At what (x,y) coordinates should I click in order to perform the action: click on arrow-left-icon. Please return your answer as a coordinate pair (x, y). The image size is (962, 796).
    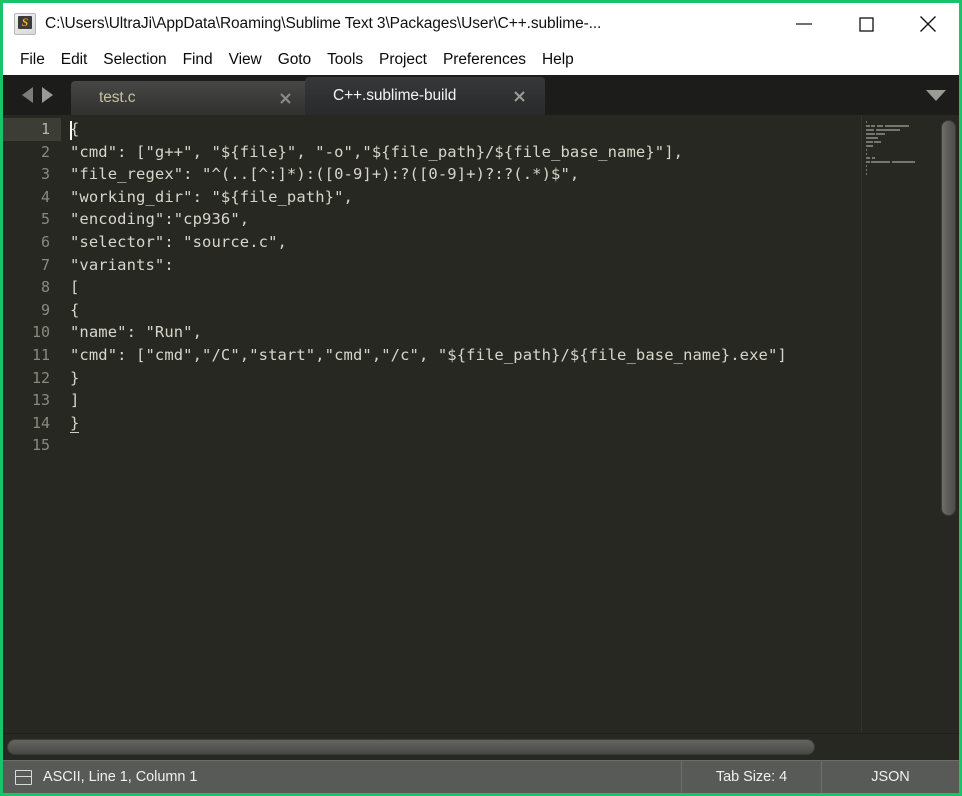
    Looking at the image, I should click on (27, 95).